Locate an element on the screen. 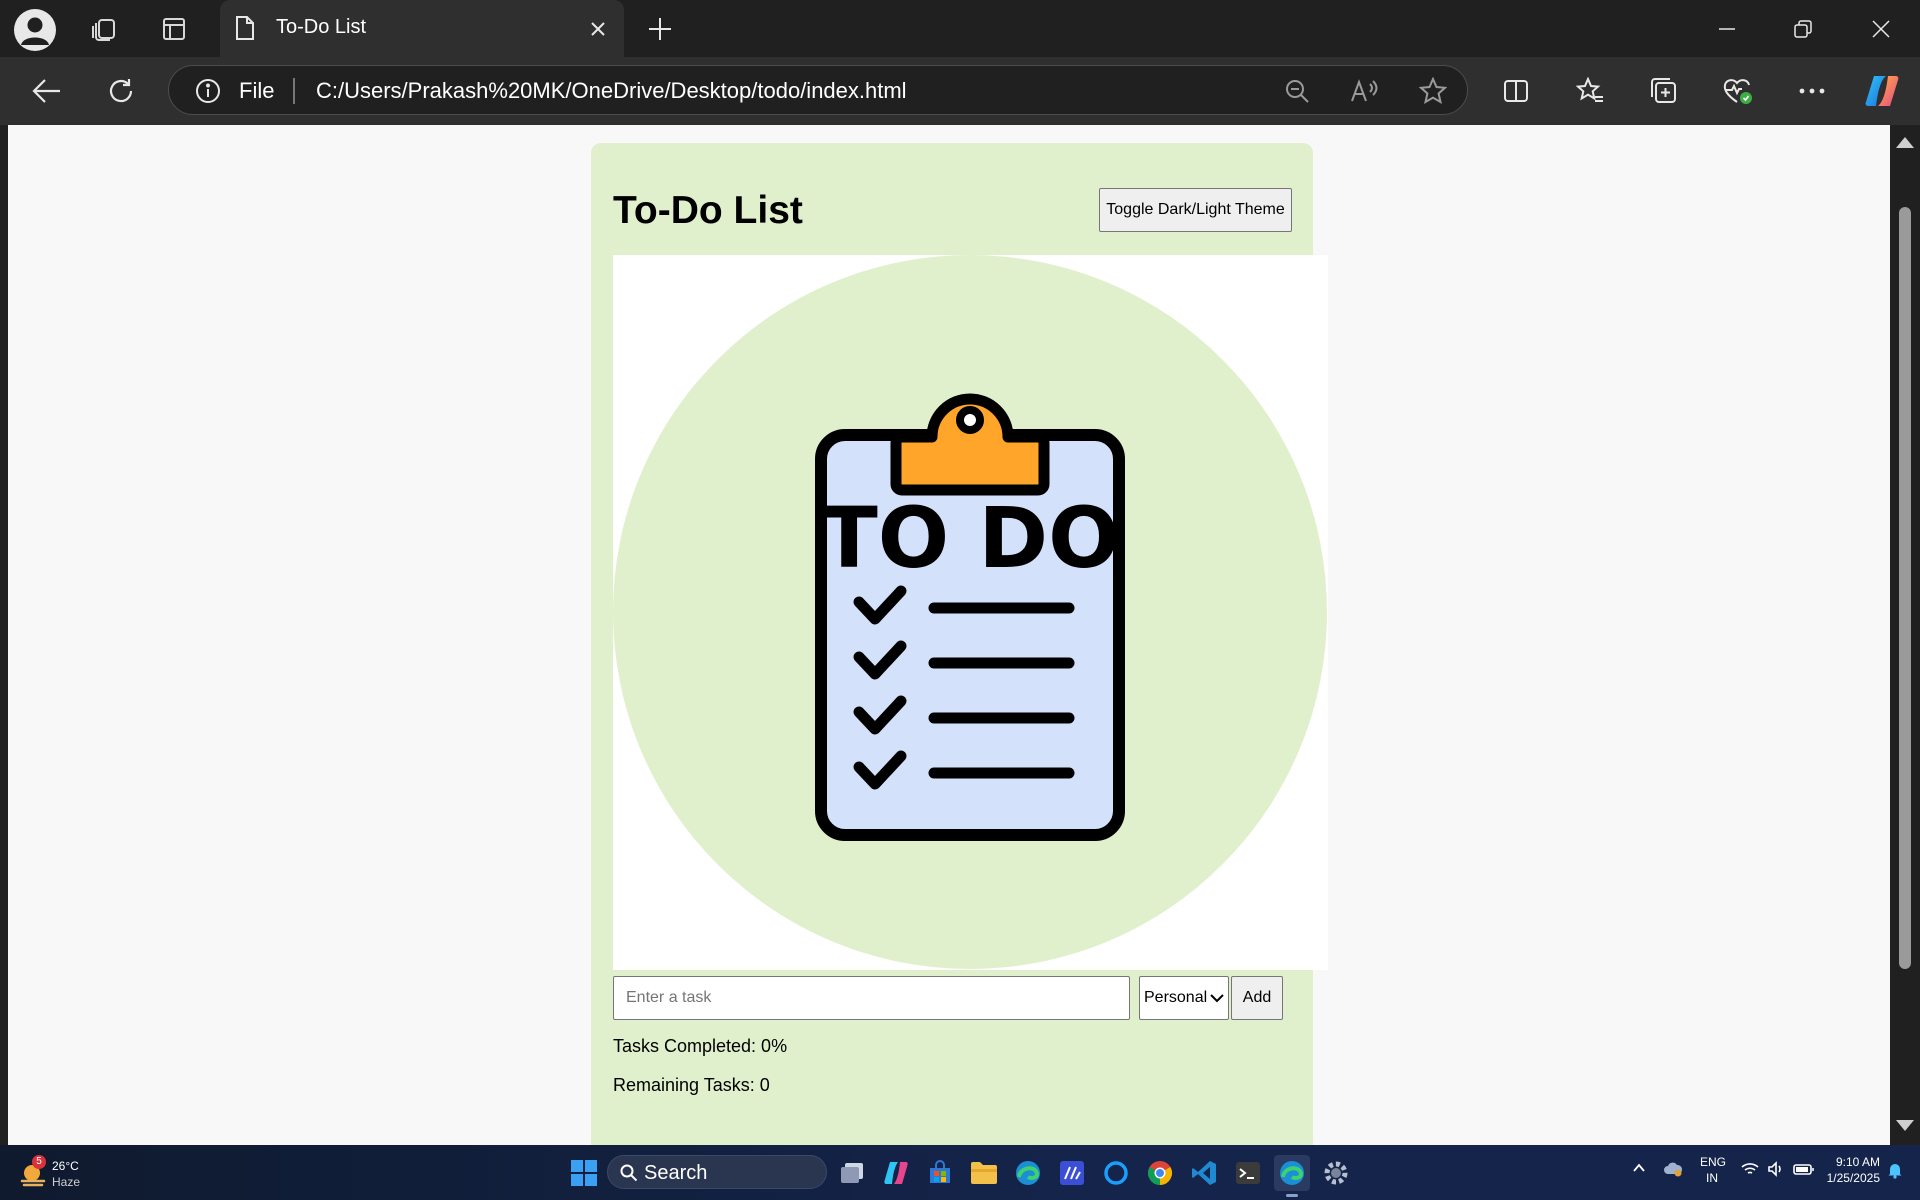  gear-icon is located at coordinates (1336, 1173).